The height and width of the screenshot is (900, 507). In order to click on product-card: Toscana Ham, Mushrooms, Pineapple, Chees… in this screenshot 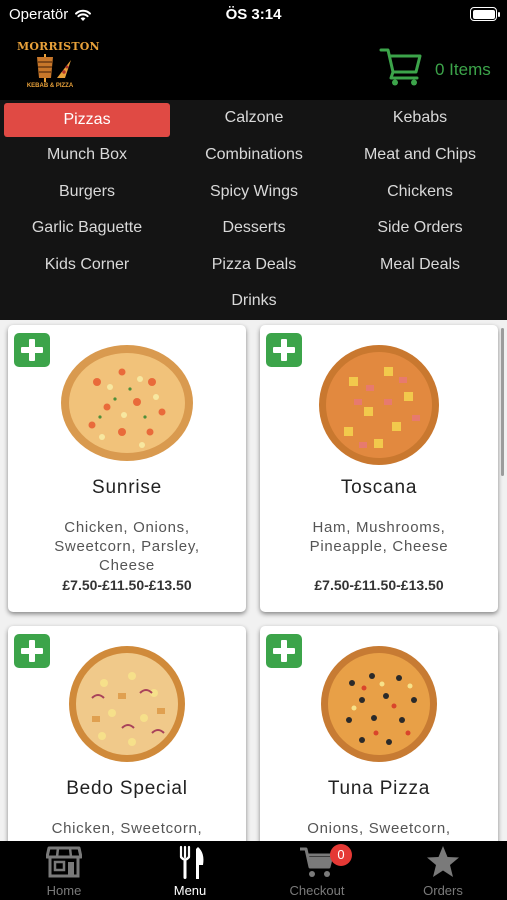, I will do `click(379, 468)`.